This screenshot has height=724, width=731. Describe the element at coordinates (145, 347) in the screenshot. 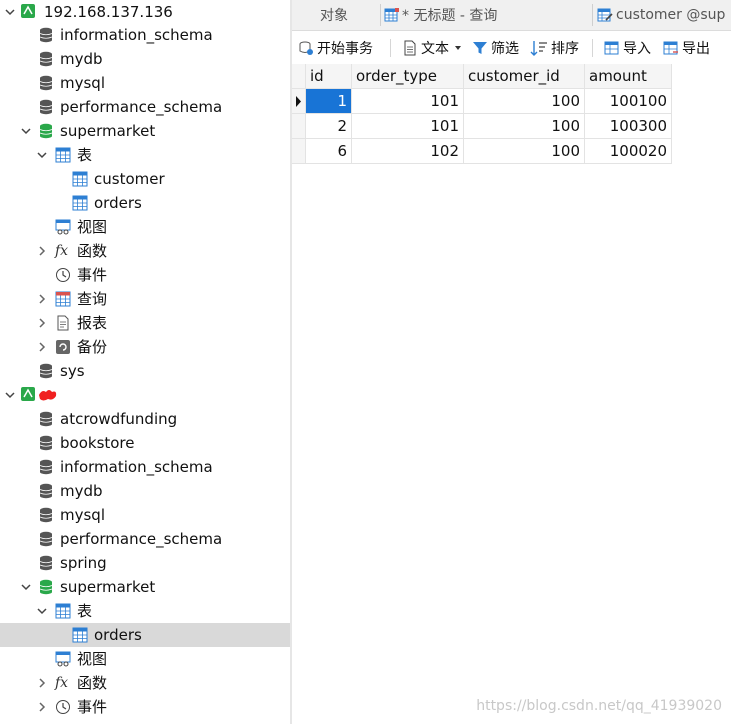

I see `backups-folder: 备份` at that location.